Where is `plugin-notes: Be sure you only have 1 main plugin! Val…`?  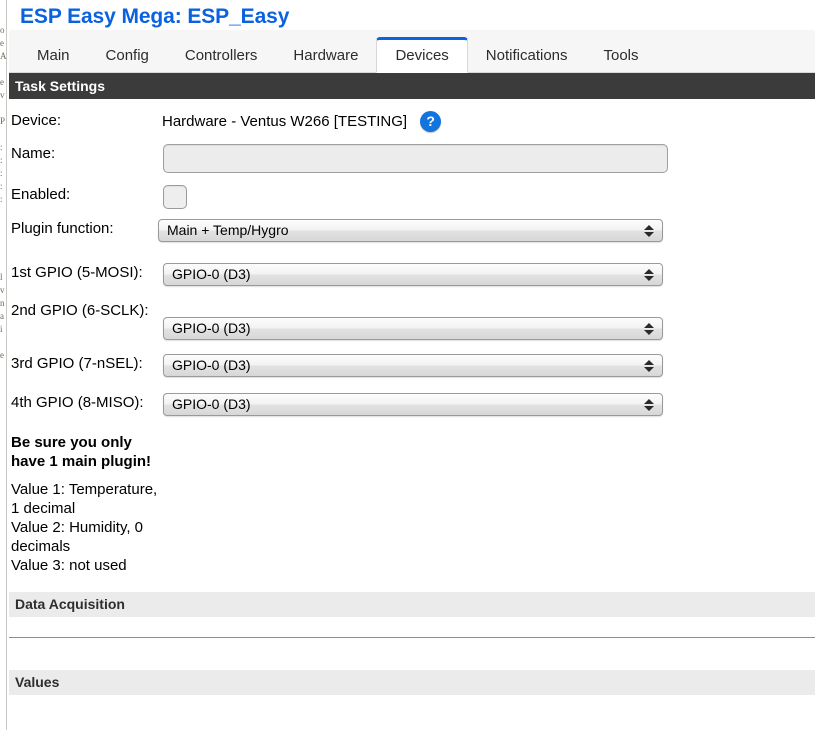
plugin-notes: Be sure you only have 1 main plugin! Val… is located at coordinates (84, 504).